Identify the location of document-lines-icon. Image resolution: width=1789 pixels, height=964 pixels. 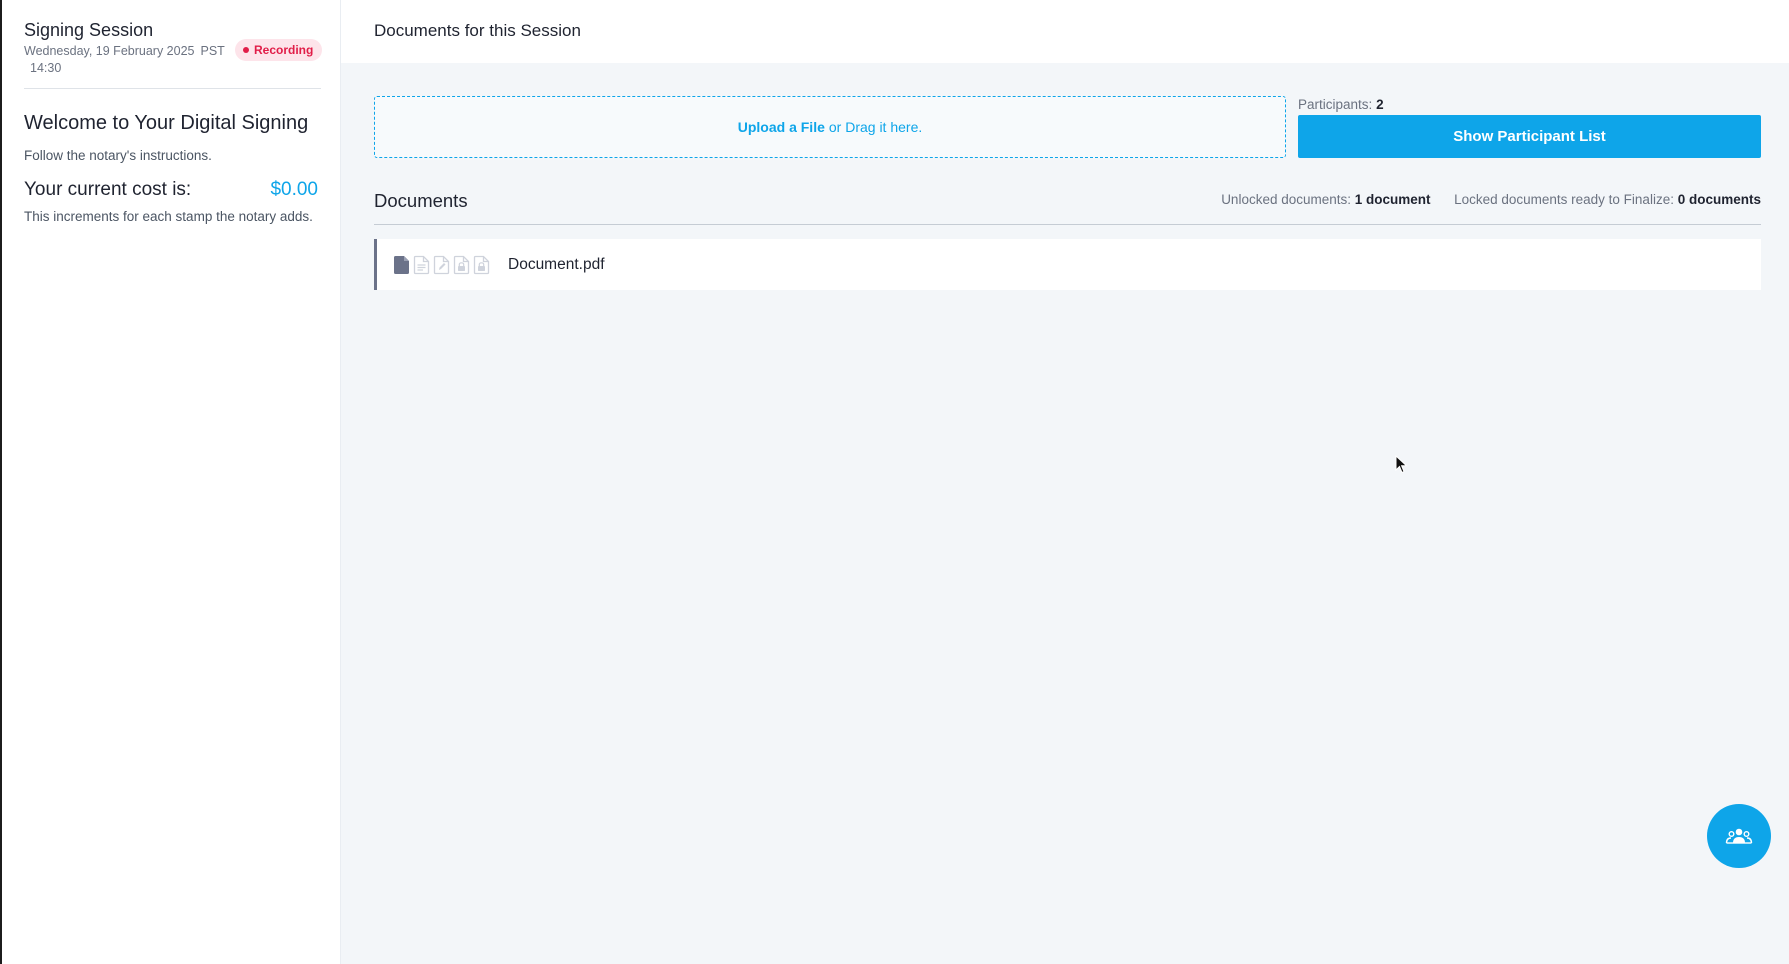
(421, 265).